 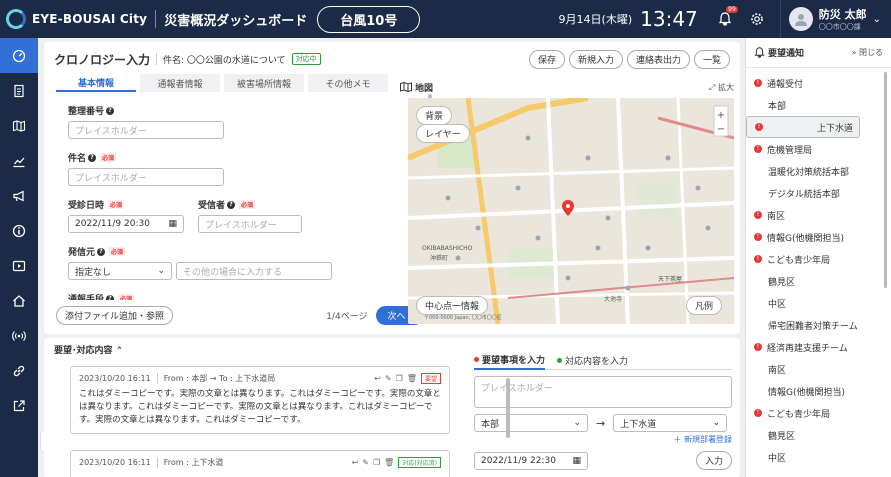 What do you see at coordinates (603, 439) in the screenshot?
I see `new-department-link: ＋ 新規部署登録` at bounding box center [603, 439].